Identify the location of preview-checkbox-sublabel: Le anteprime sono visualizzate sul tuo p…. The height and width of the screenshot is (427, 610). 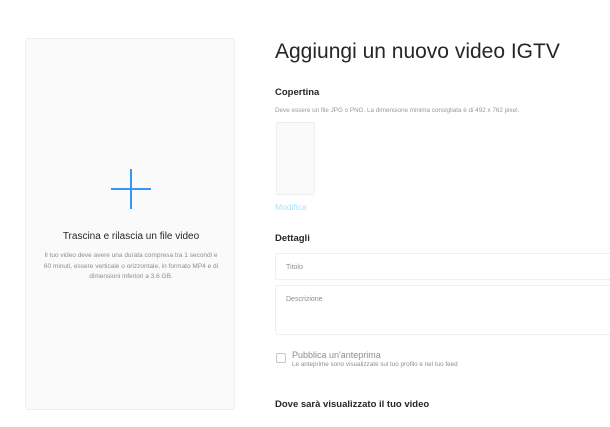
(375, 364).